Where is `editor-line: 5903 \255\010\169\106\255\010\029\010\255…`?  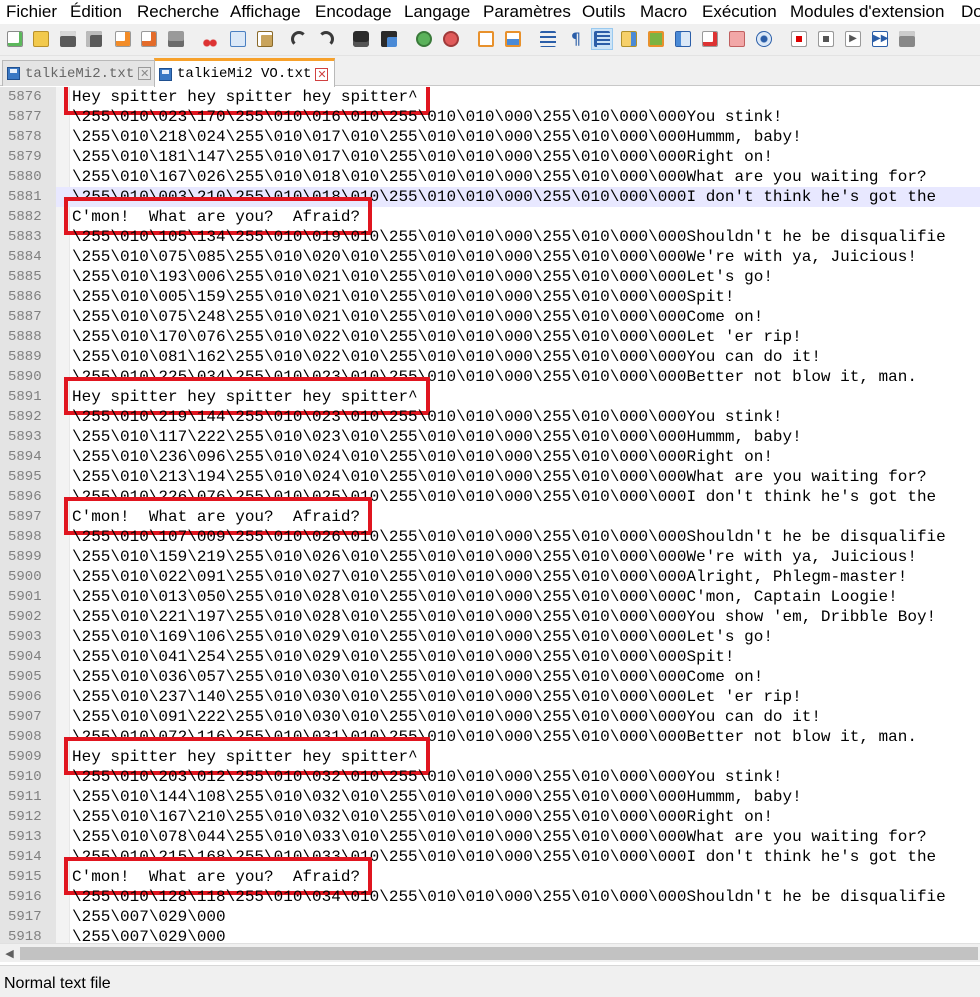
editor-line: 5903 \255\010\169\106\255\010\029\010\255… is located at coordinates (490, 637).